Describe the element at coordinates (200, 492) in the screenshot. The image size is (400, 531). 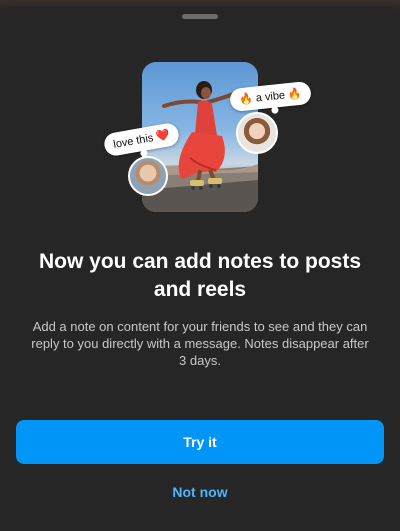
I see `not-now-button: Not now` at that location.